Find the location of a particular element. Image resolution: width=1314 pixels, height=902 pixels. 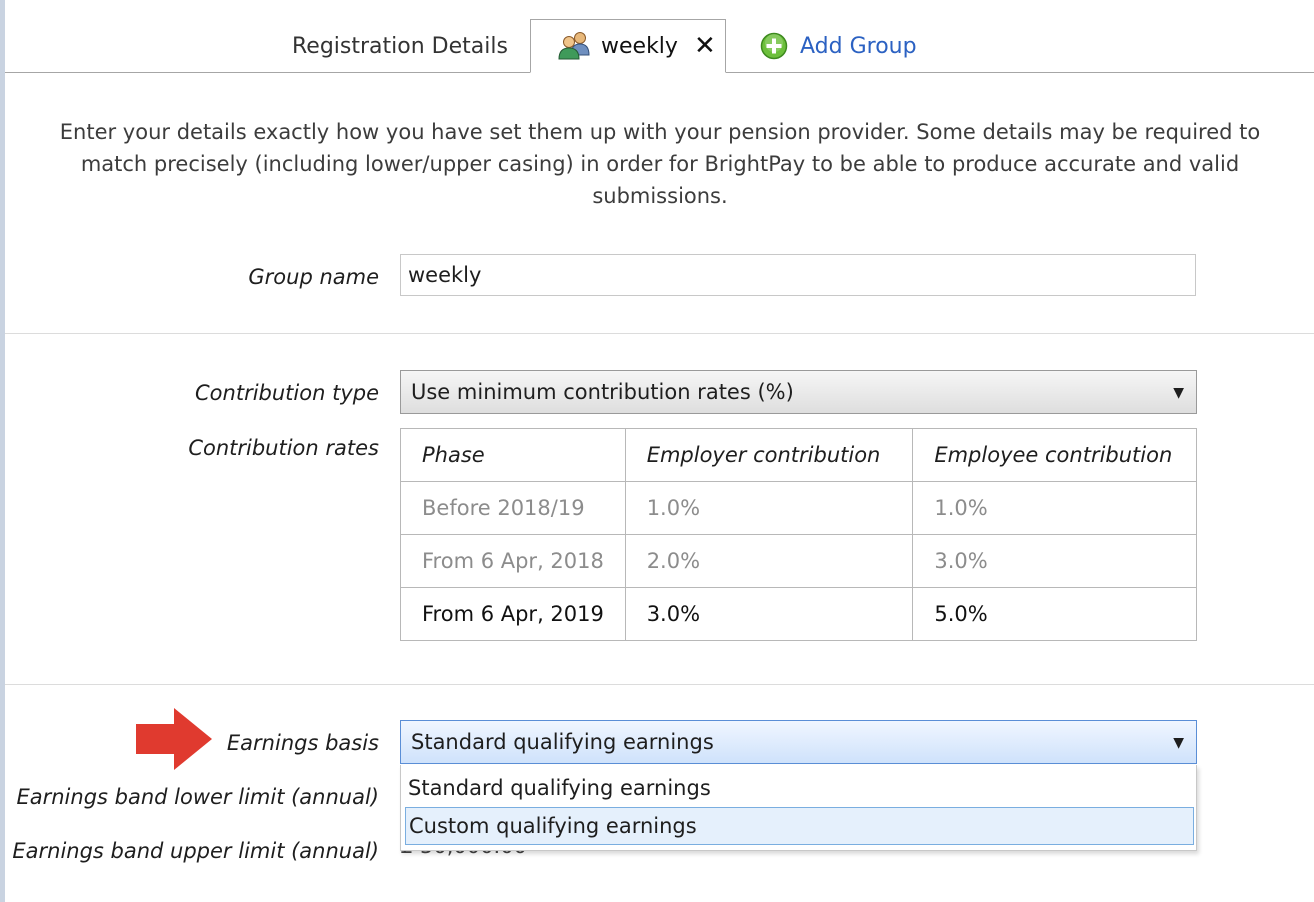

group-users-icon is located at coordinates (574, 46).